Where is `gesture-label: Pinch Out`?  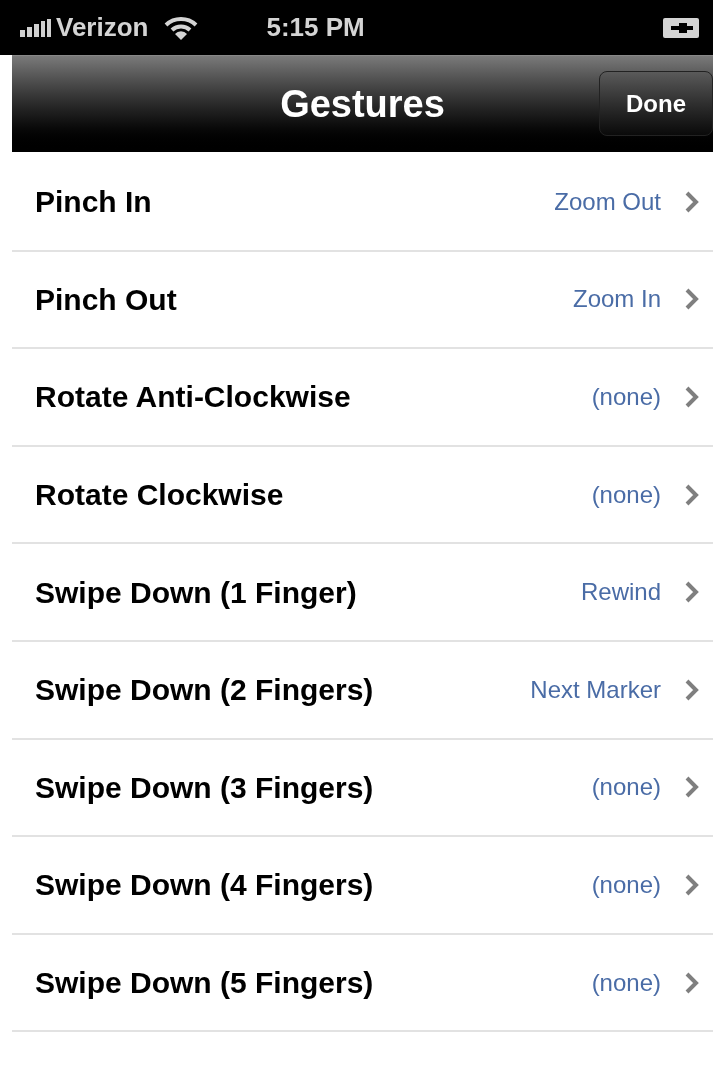
gesture-label: Pinch Out is located at coordinates (106, 299).